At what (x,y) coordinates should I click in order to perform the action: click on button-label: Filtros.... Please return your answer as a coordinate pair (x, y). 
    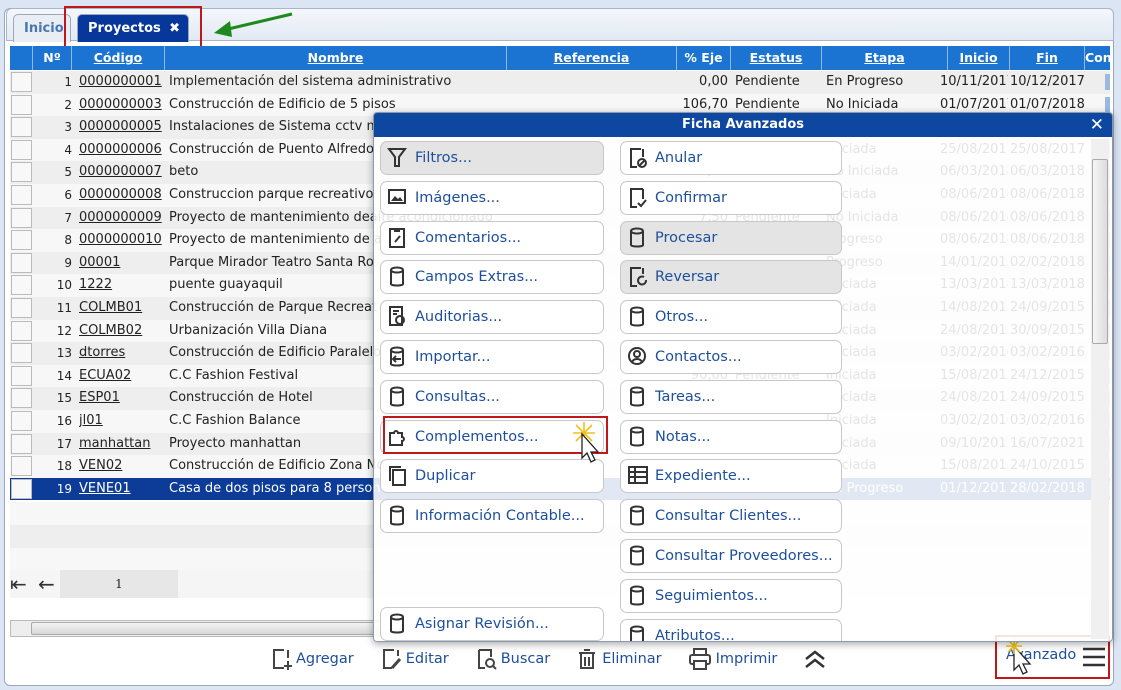
    Looking at the image, I should click on (443, 158).